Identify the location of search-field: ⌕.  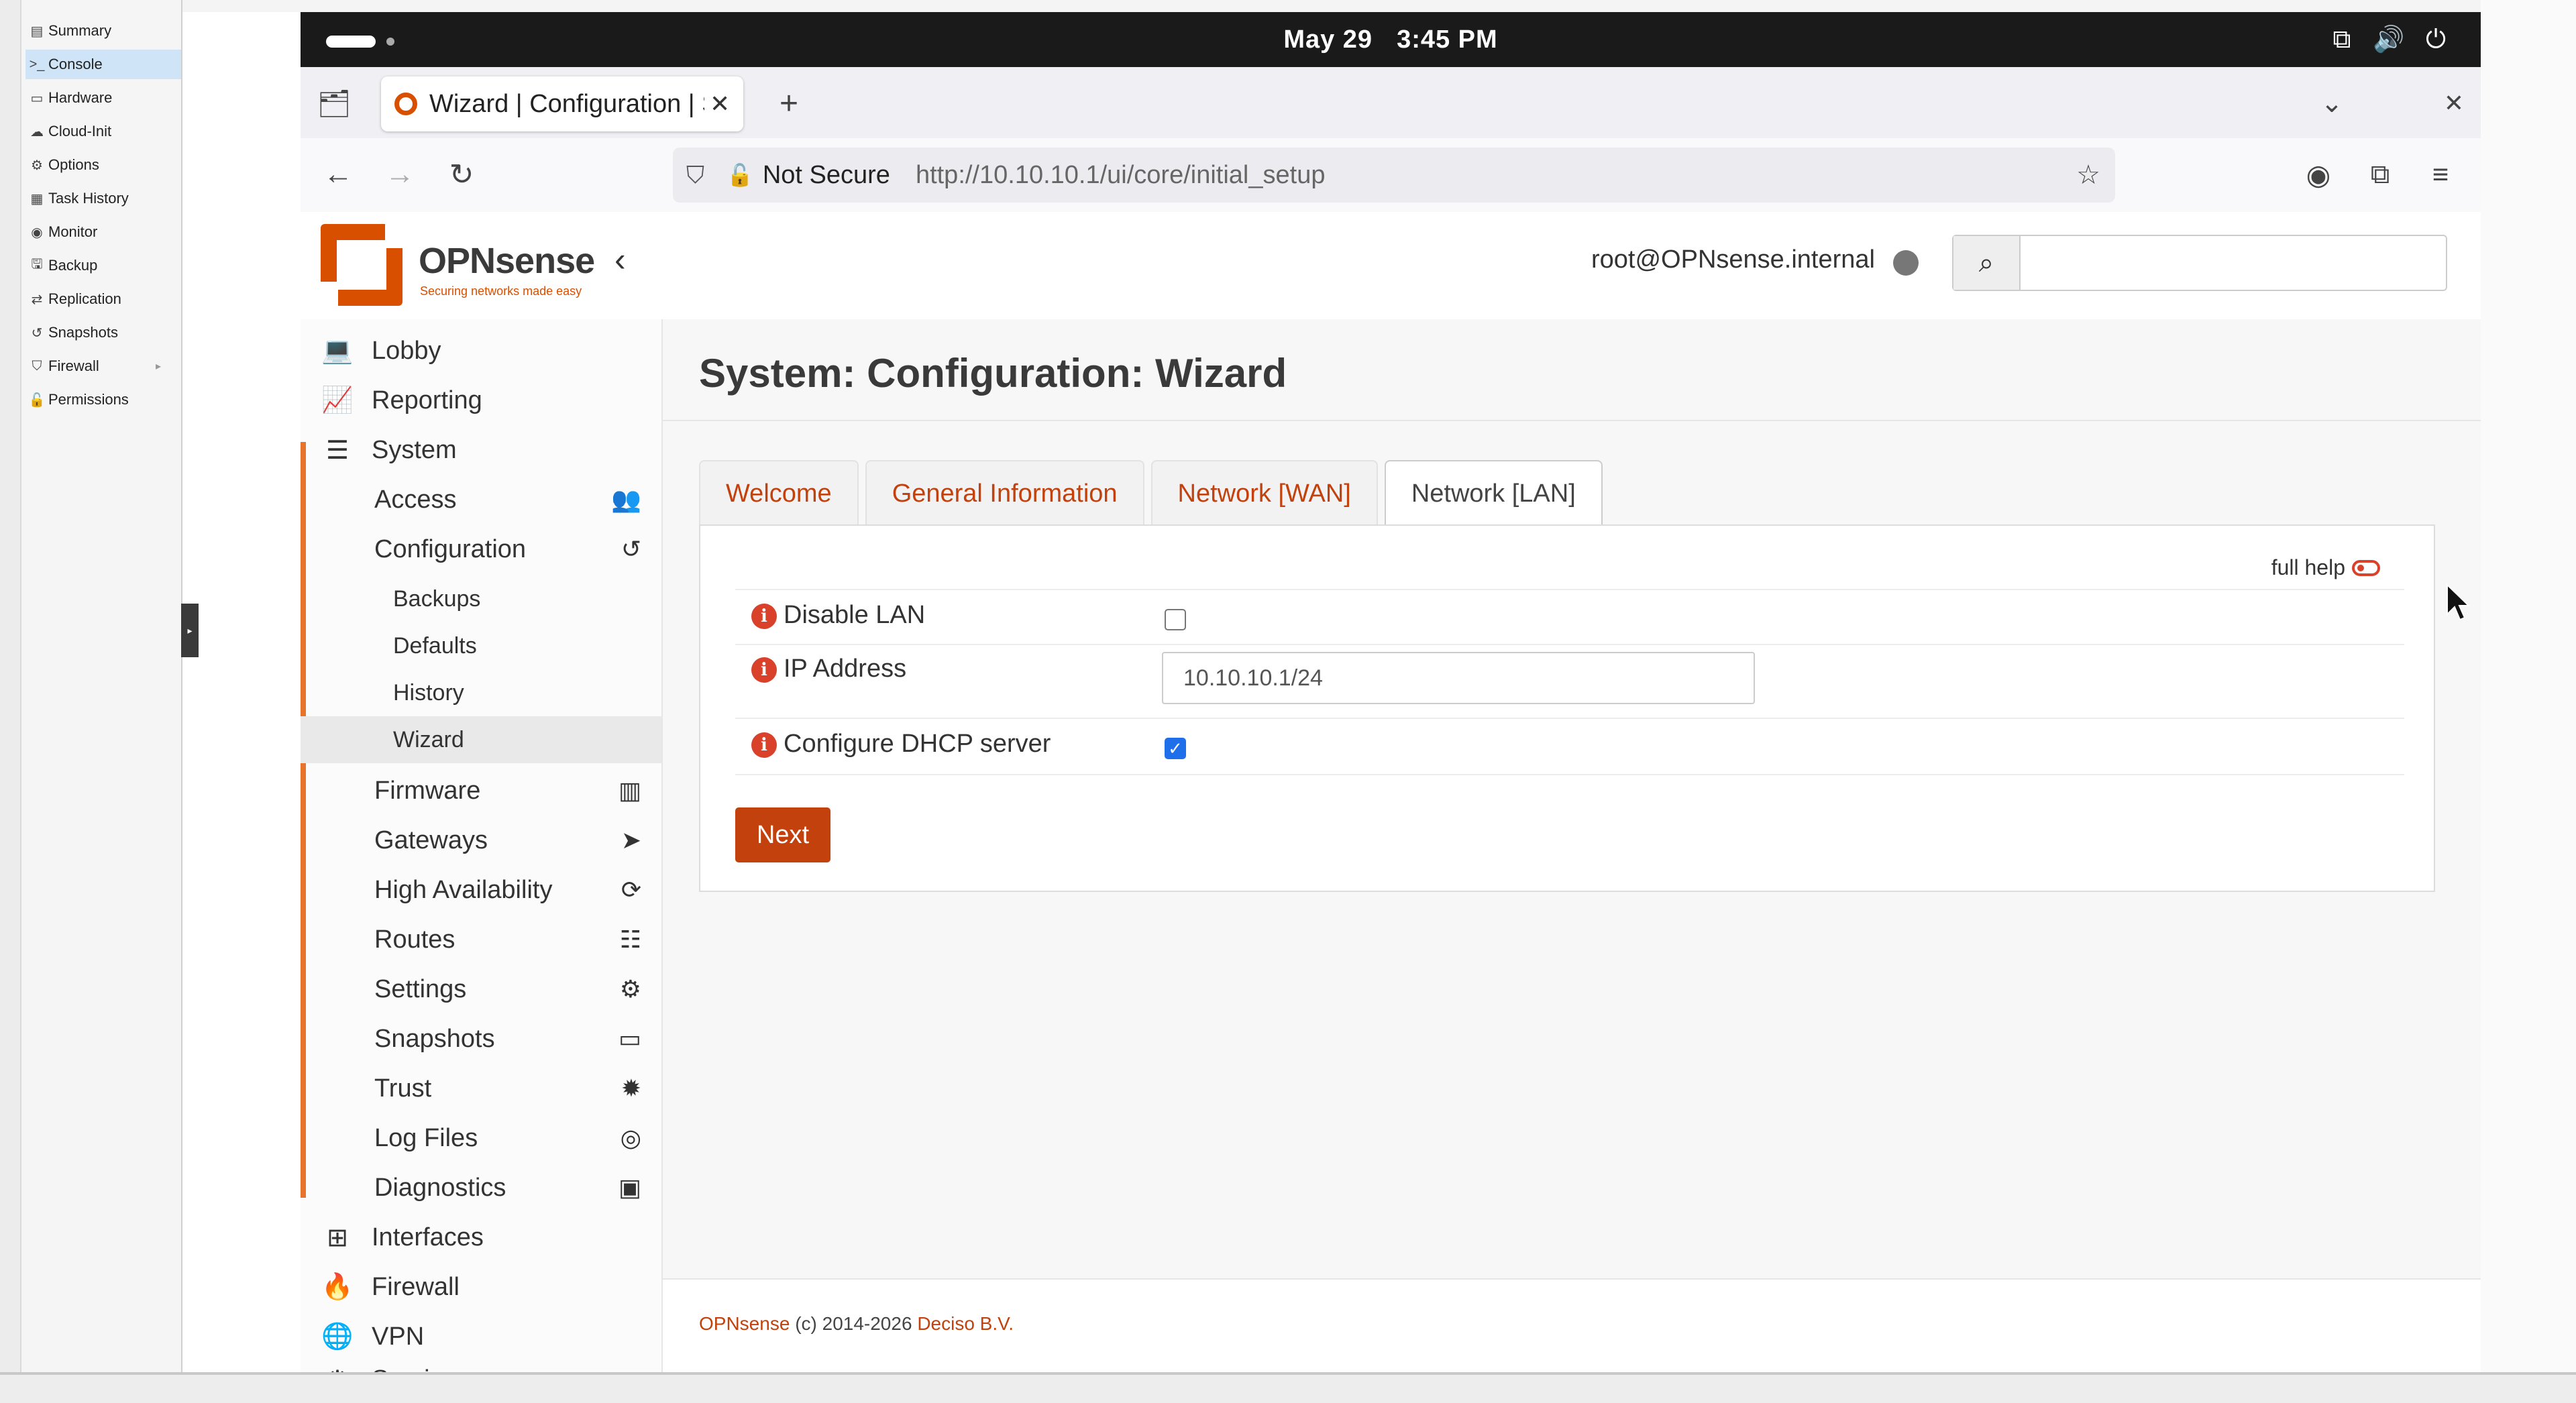
(2199, 263).